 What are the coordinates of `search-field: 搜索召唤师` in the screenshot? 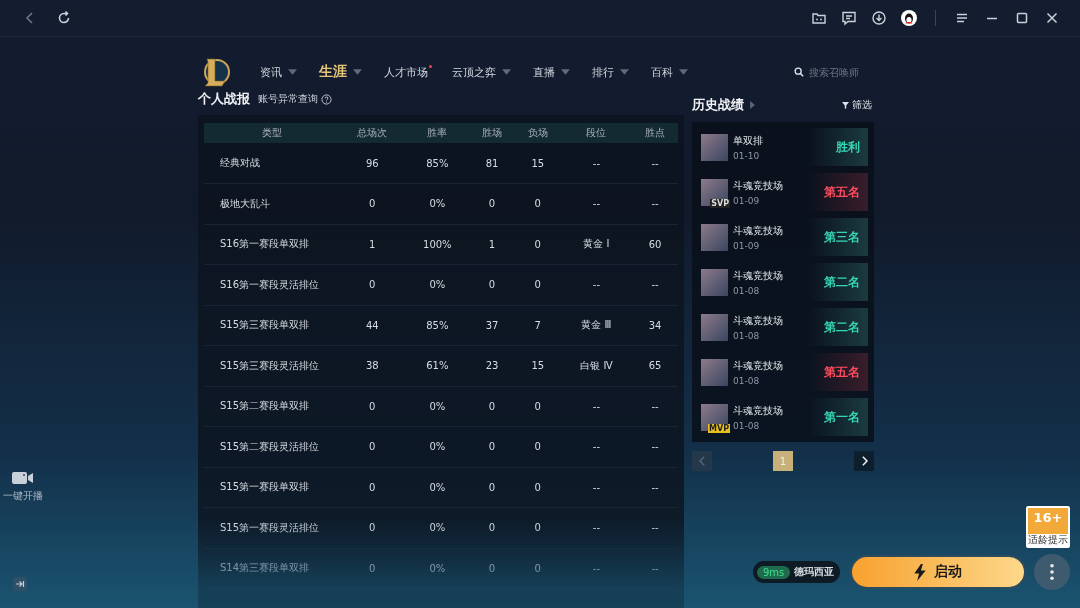 It's located at (844, 72).